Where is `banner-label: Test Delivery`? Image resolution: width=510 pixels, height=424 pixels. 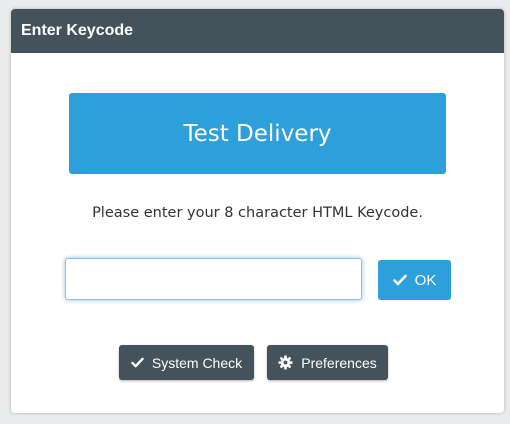 banner-label: Test Delivery is located at coordinates (257, 133).